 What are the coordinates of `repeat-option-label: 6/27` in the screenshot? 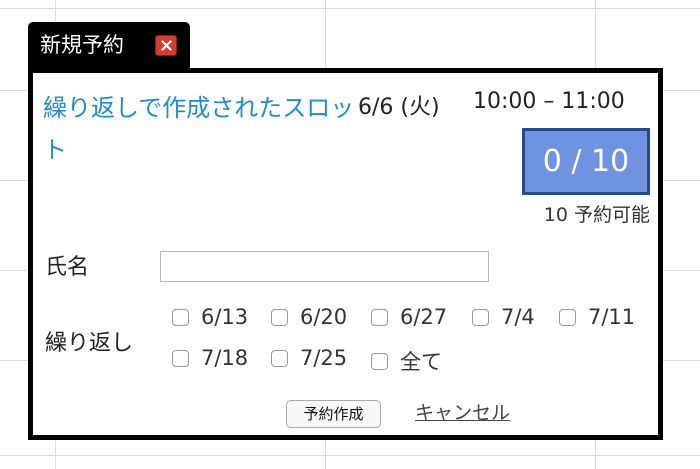 It's located at (424, 317).